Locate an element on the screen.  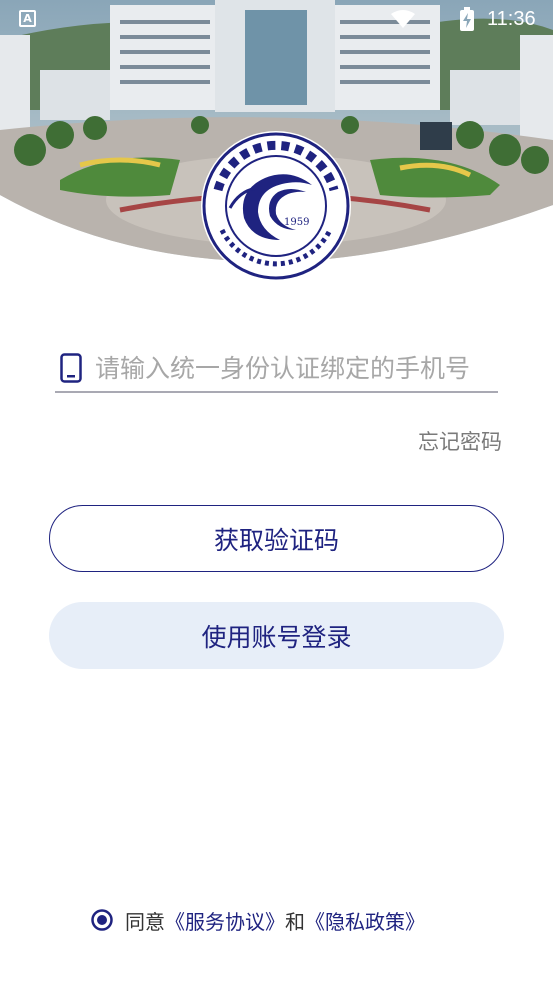
status-bar: A 11:36 is located at coordinates (276, 19).